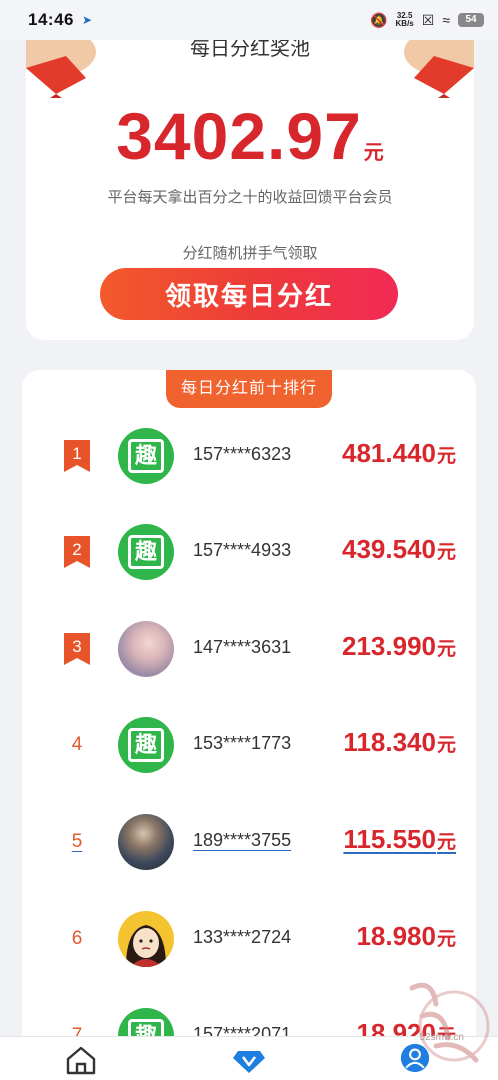 Image resolution: width=498 pixels, height=1080 pixels. What do you see at coordinates (389, 453) in the screenshot?
I see `amount-value: 481.440` at bounding box center [389, 453].